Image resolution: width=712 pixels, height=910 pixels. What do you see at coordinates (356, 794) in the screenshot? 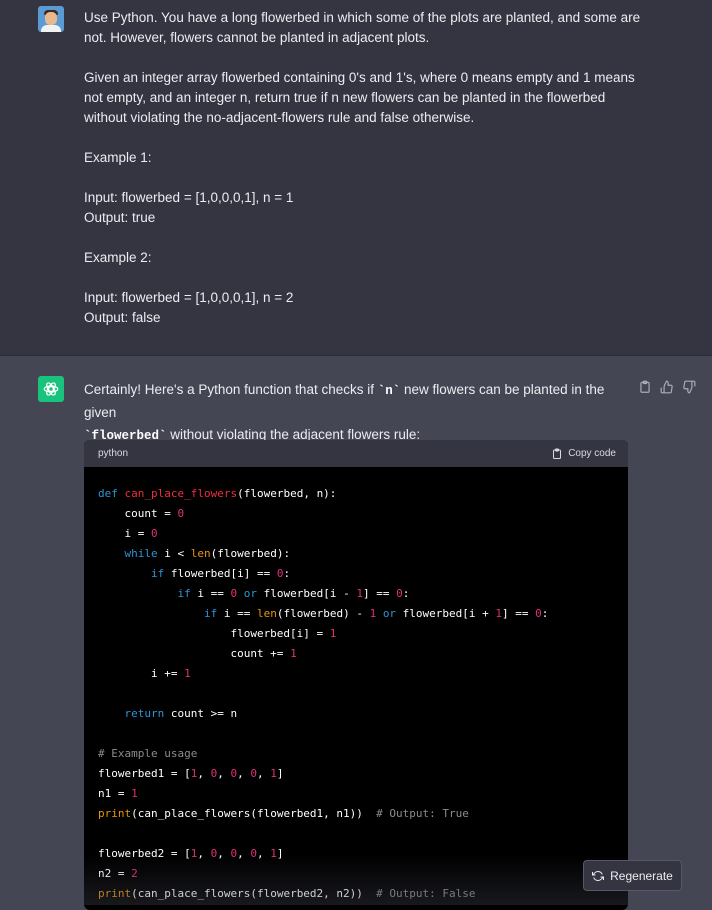
I see `code-line: n1 = 1` at bounding box center [356, 794].